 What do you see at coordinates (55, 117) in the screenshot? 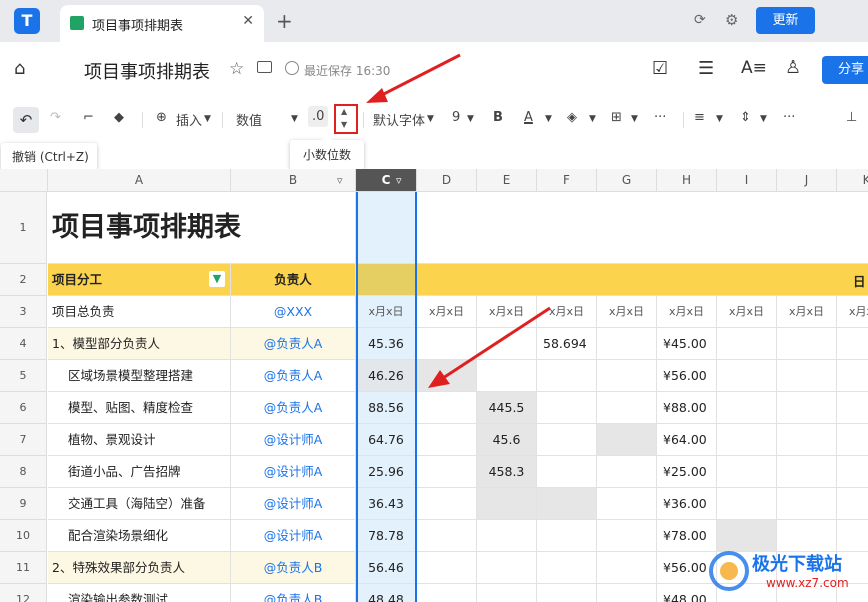
I see `redo-button: ↷` at bounding box center [55, 117].